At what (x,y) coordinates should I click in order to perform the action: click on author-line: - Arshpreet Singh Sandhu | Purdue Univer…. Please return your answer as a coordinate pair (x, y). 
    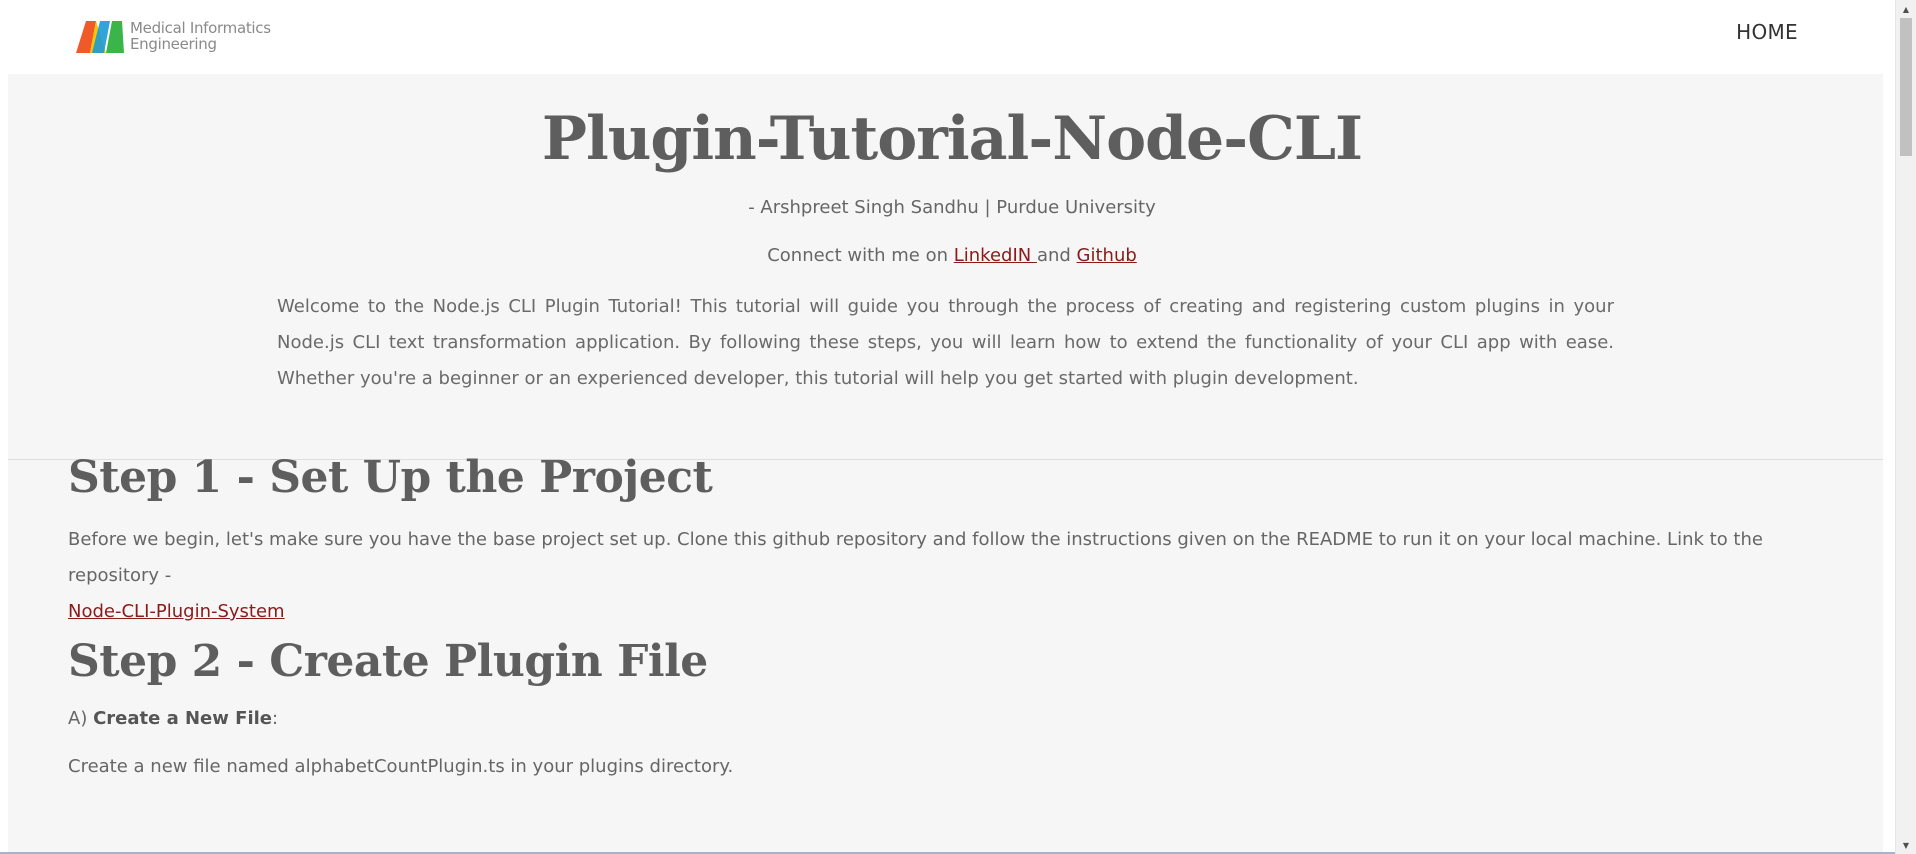
    Looking at the image, I should click on (952, 207).